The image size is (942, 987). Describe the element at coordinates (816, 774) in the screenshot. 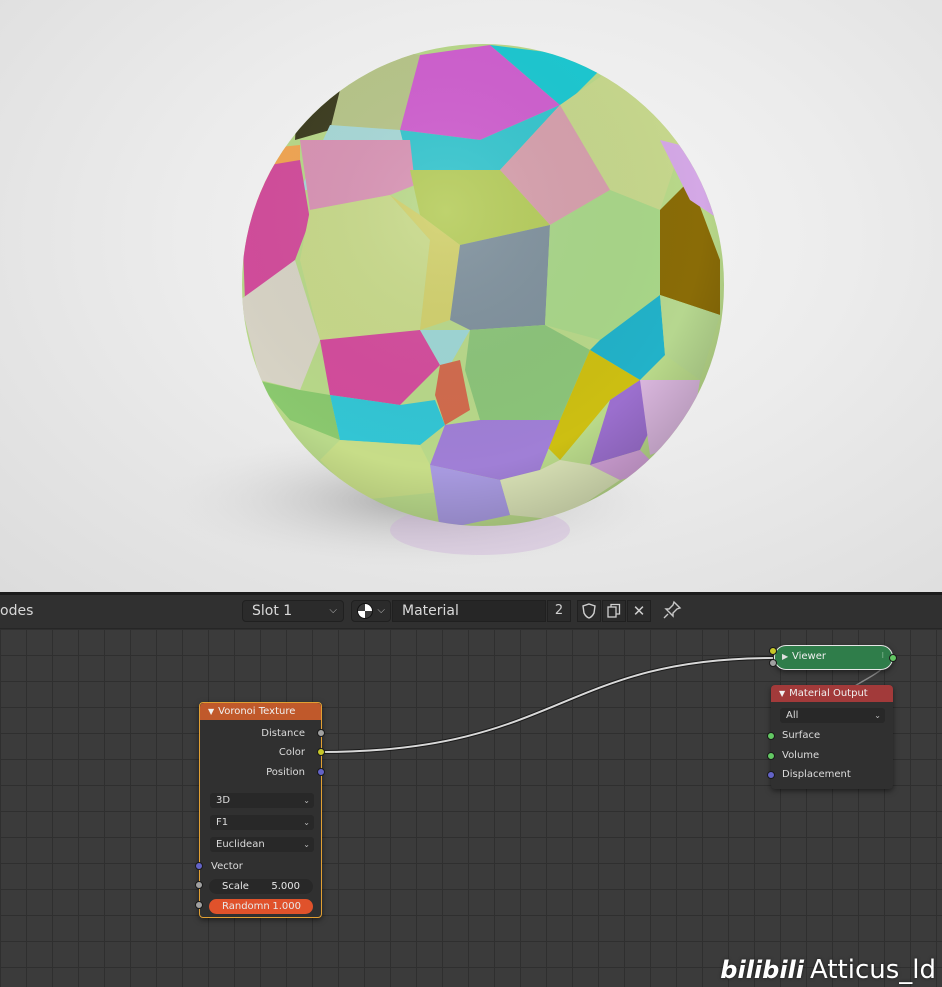

I see `input-displacement-label: Displacement` at that location.